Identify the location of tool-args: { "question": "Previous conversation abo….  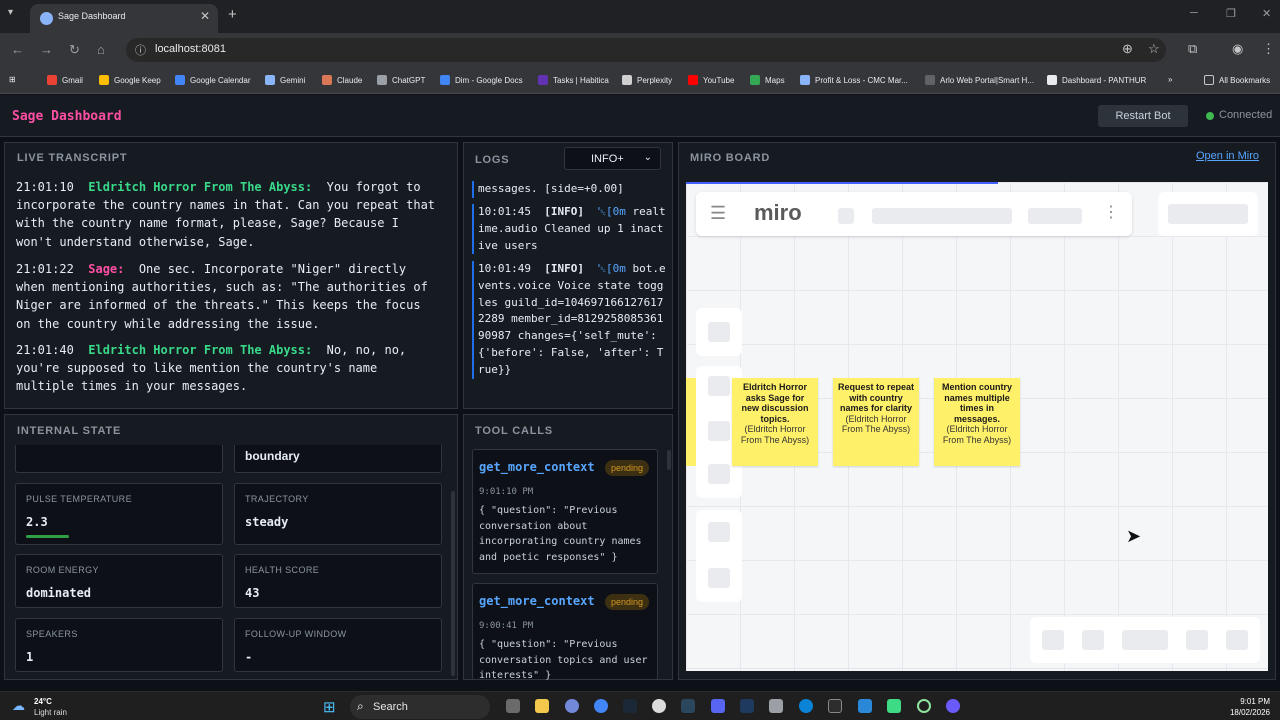
(560, 534).